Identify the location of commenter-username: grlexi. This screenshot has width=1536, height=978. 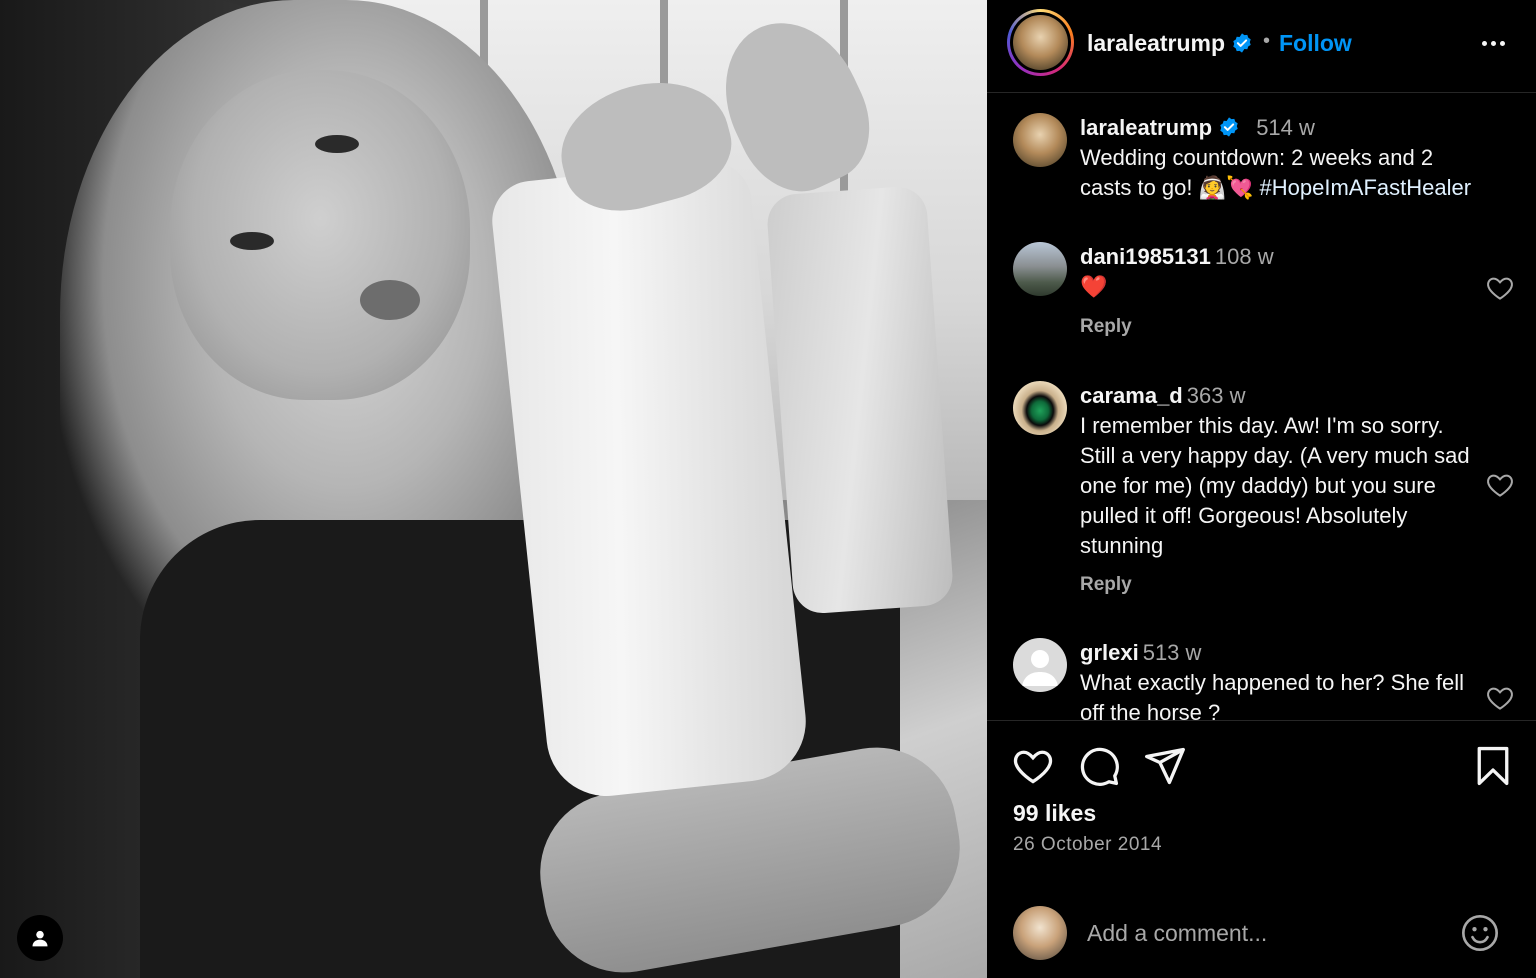
(1109, 652).